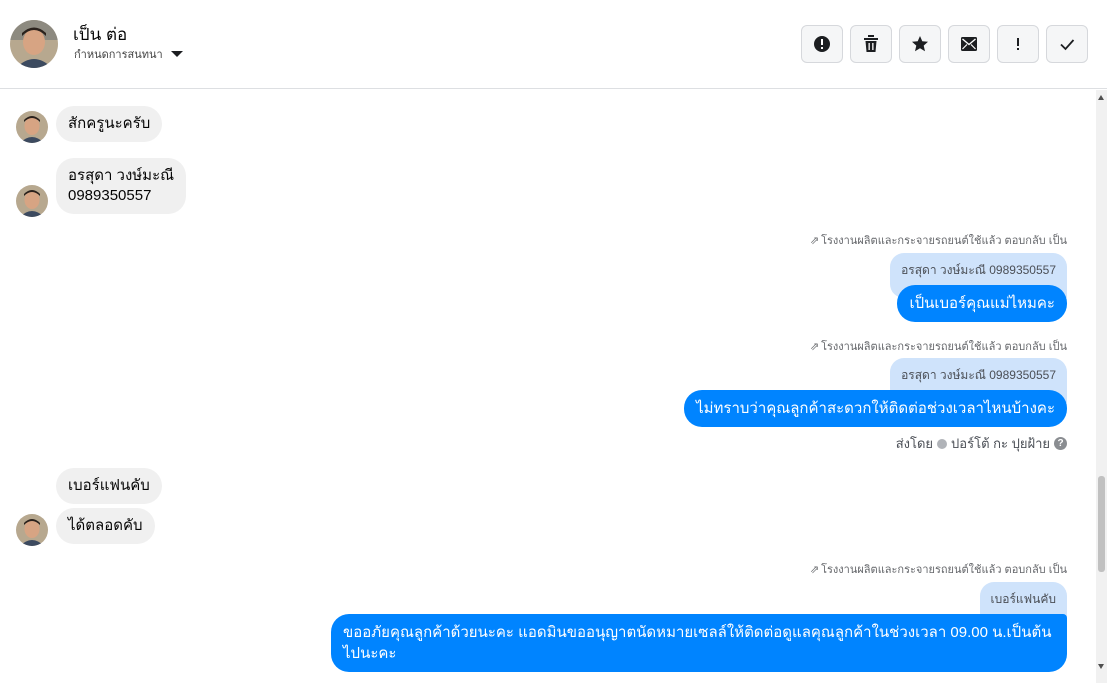 This screenshot has height=683, width=1107. What do you see at coordinates (110, 195) in the screenshot?
I see `message-line: 0989350557` at bounding box center [110, 195].